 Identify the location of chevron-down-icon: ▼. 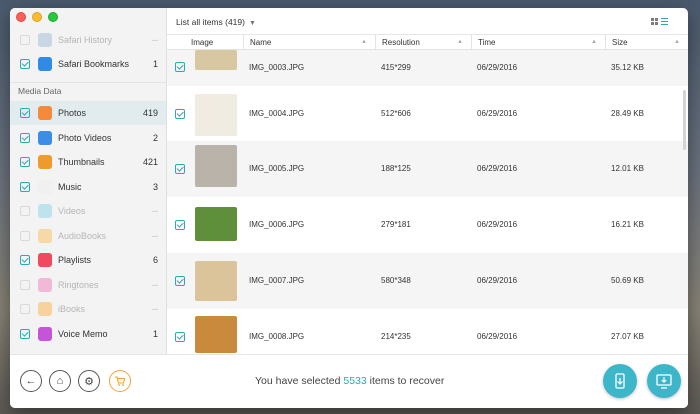
(252, 23).